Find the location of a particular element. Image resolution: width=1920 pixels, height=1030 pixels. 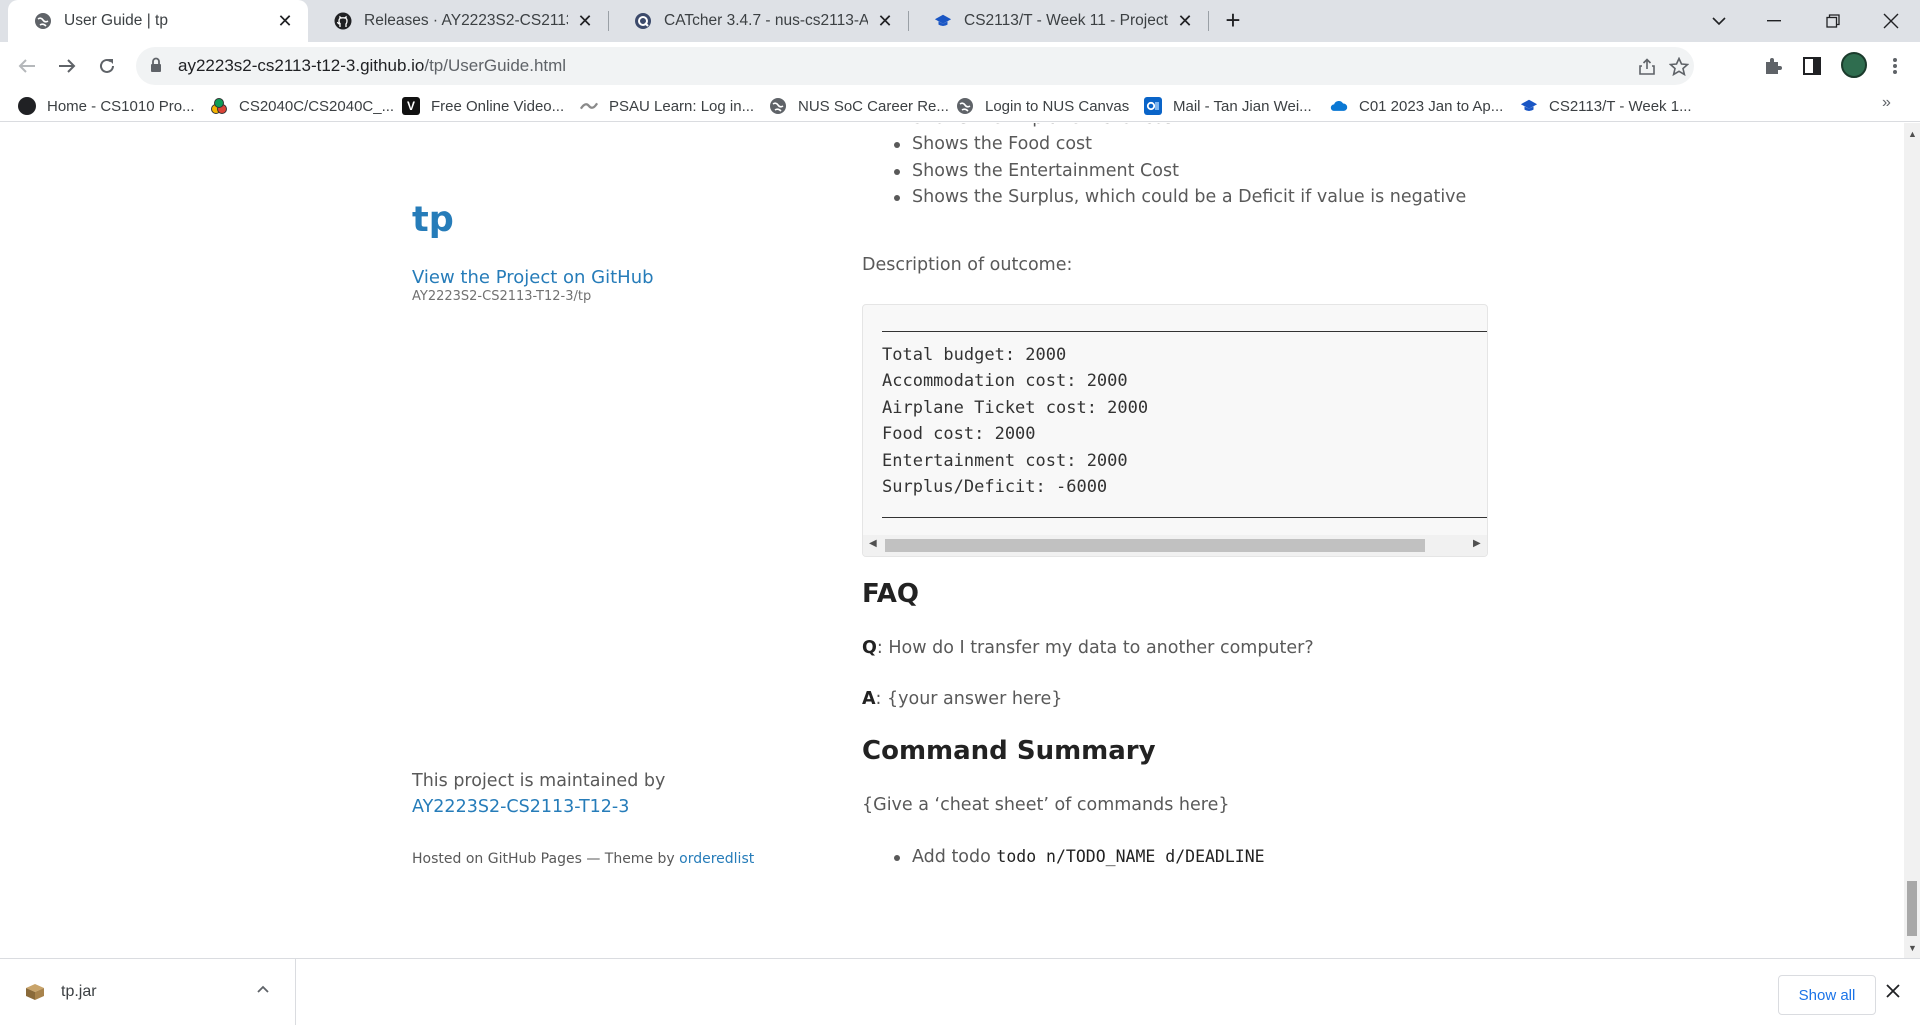

code-line: Accommodation cost: 2000 is located at coordinates (1005, 381).